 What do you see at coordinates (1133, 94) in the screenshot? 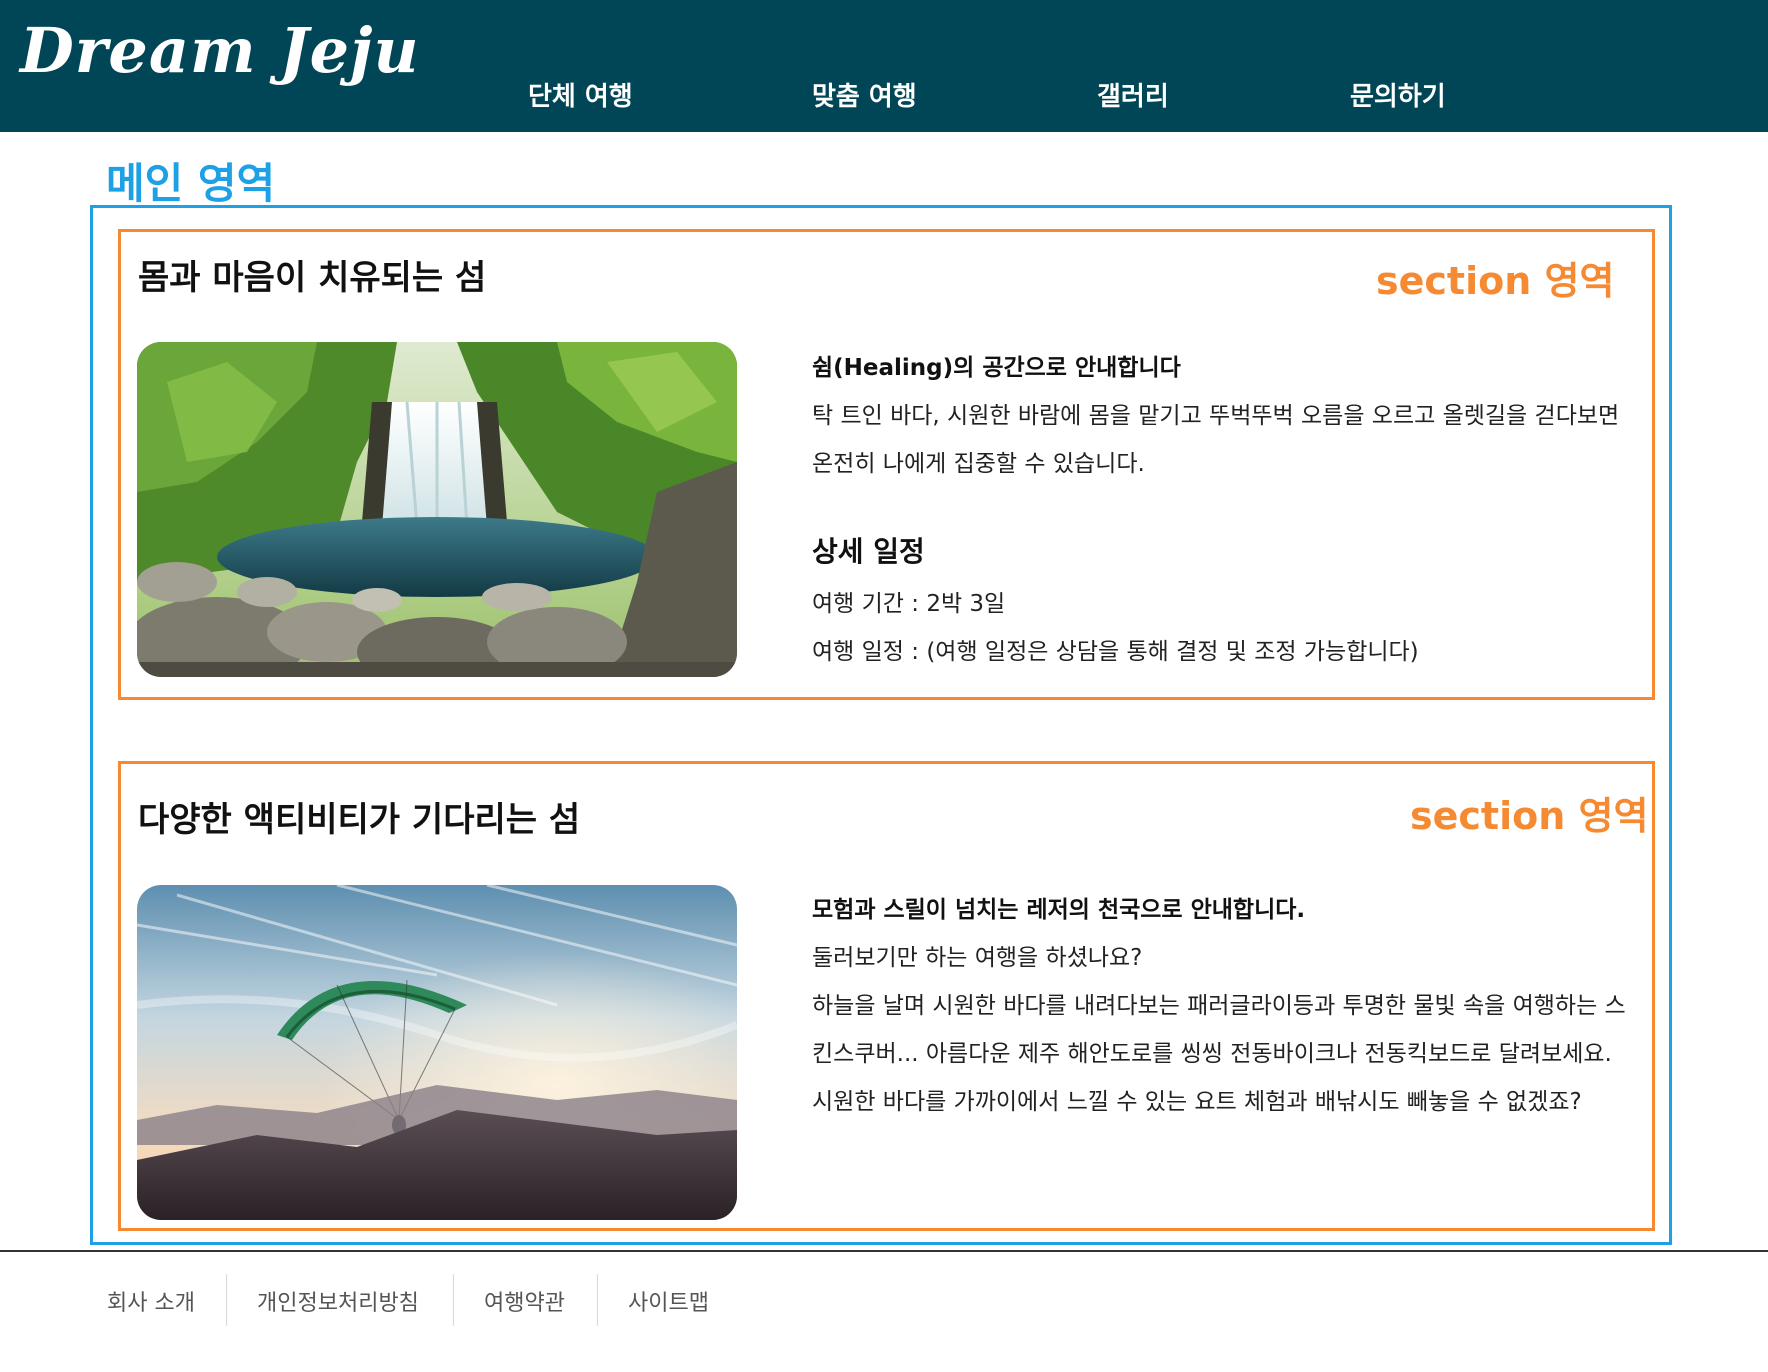
I see `nav-item-gallery: 갤러리` at bounding box center [1133, 94].